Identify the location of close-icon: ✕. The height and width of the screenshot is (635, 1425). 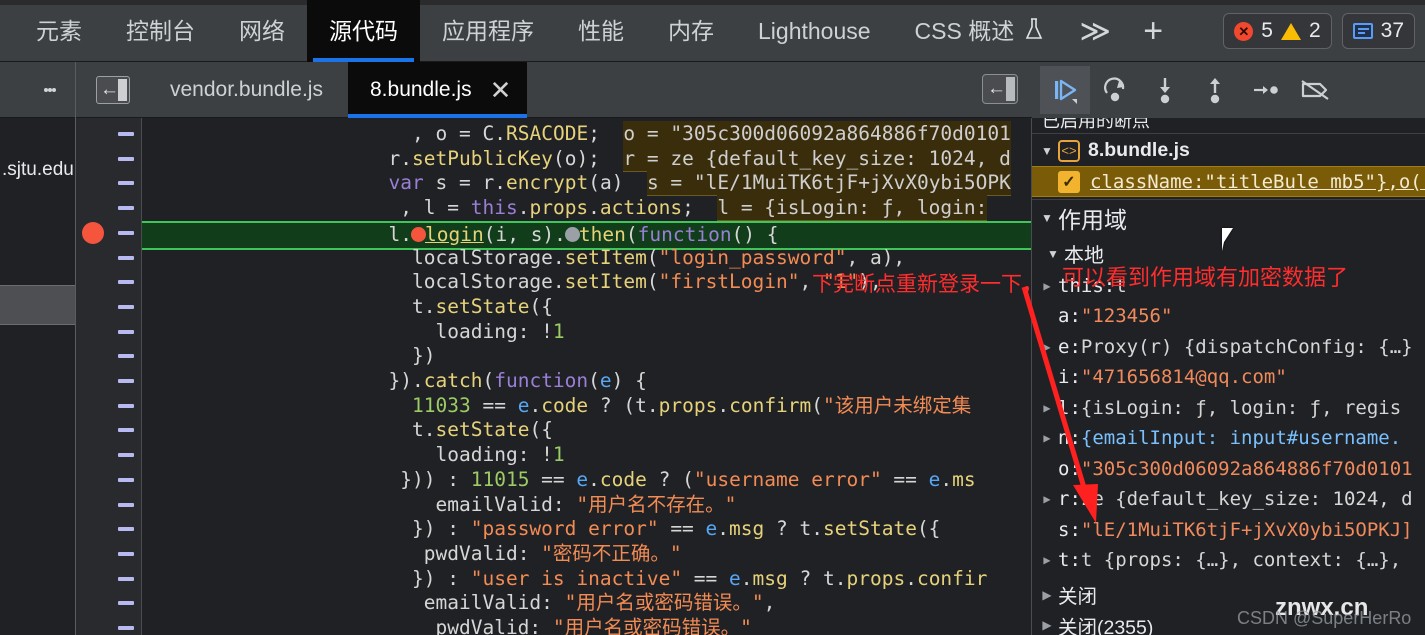
(501, 90).